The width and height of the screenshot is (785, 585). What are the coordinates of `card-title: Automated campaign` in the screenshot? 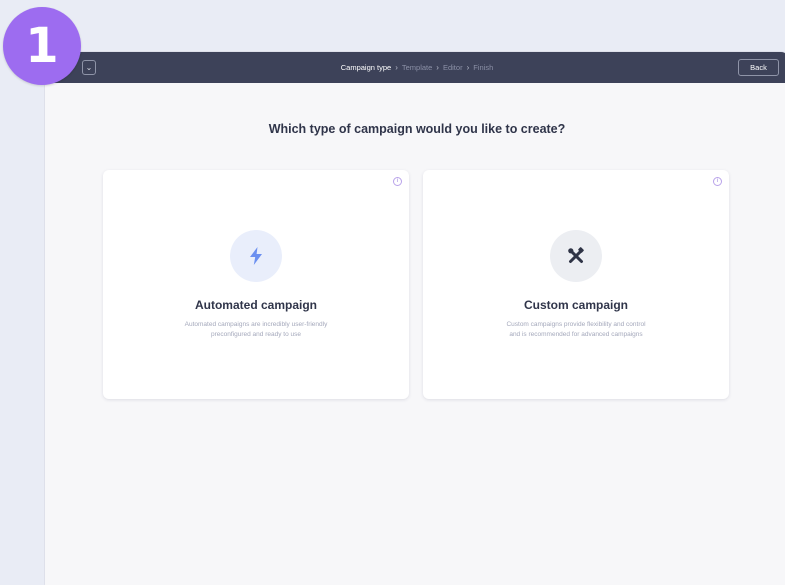 It's located at (255, 305).